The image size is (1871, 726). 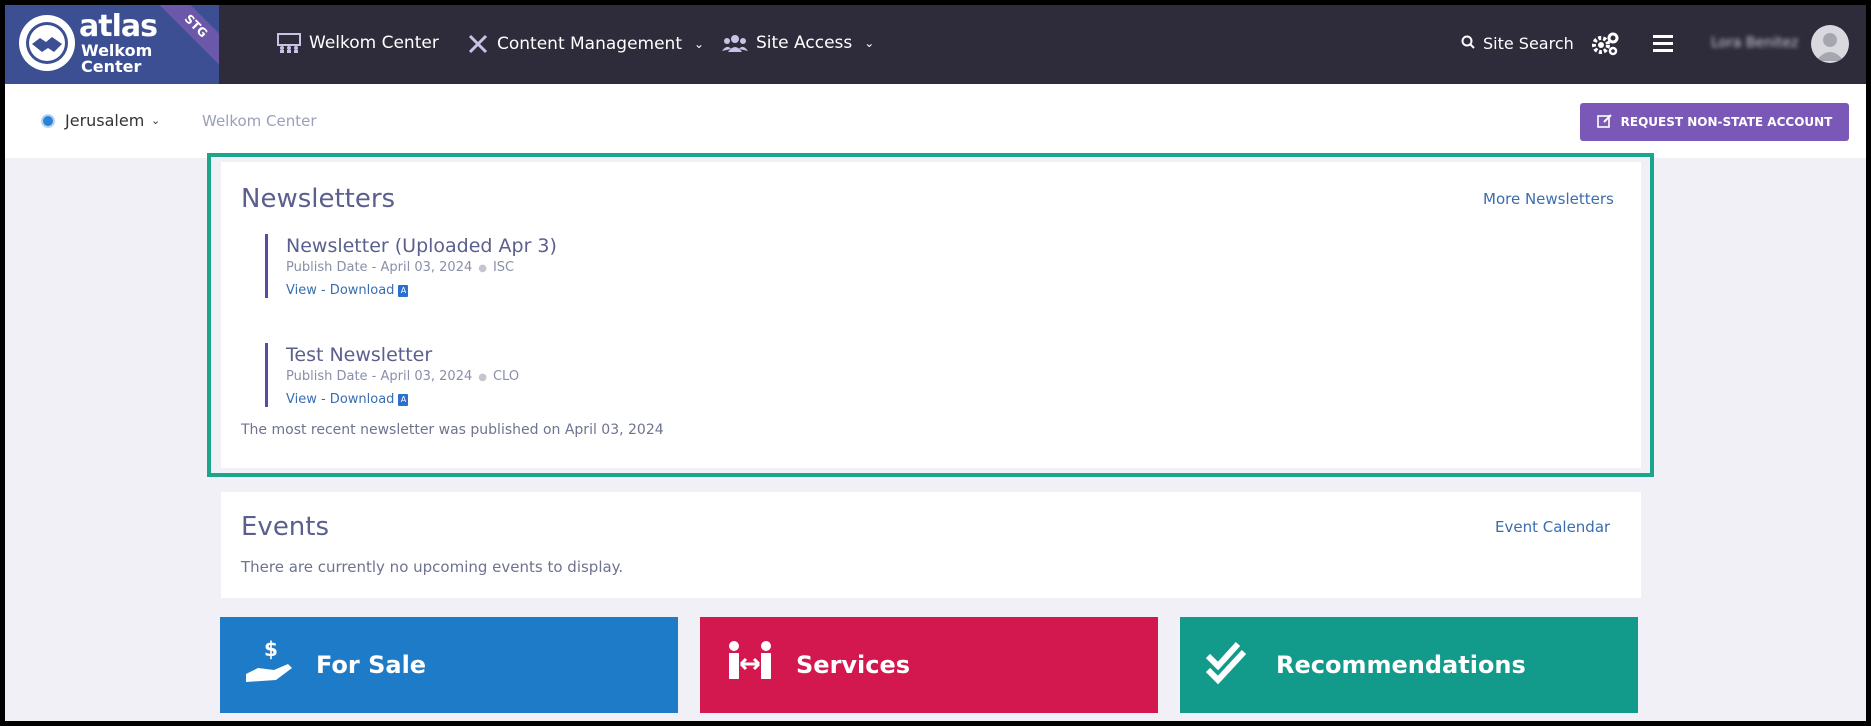 I want to click on tile-label: Services, so click(x=853, y=665).